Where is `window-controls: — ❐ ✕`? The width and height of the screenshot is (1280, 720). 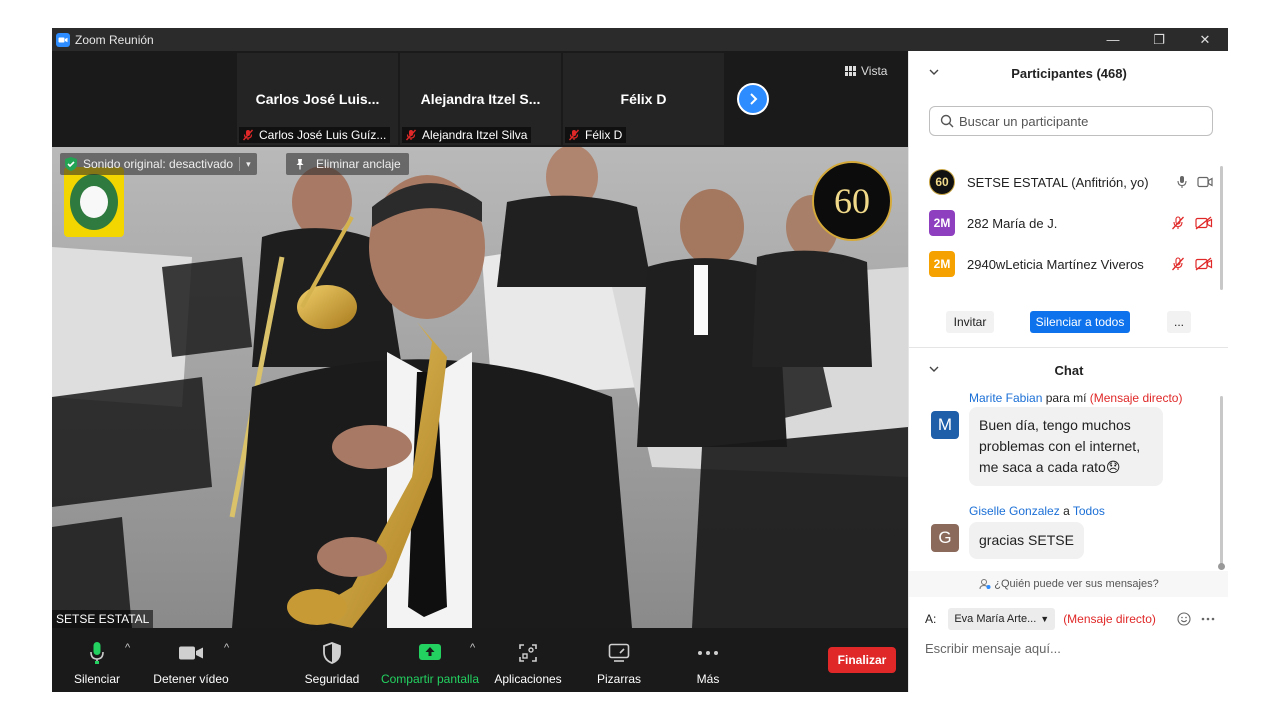 window-controls: — ❐ ✕ is located at coordinates (1159, 39).